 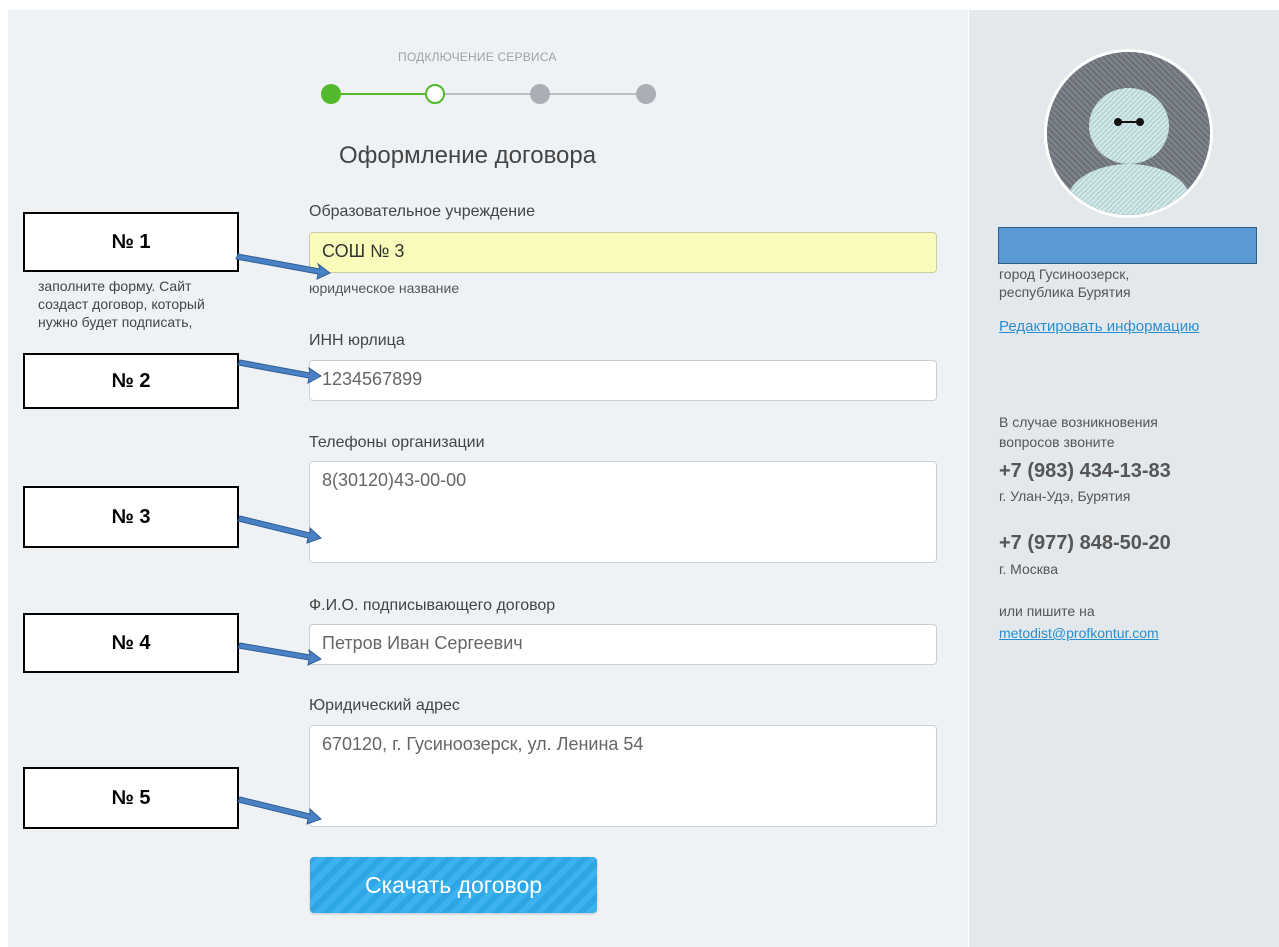 What do you see at coordinates (1078, 422) in the screenshot?
I see `contact-intro-1: В случае возникновения` at bounding box center [1078, 422].